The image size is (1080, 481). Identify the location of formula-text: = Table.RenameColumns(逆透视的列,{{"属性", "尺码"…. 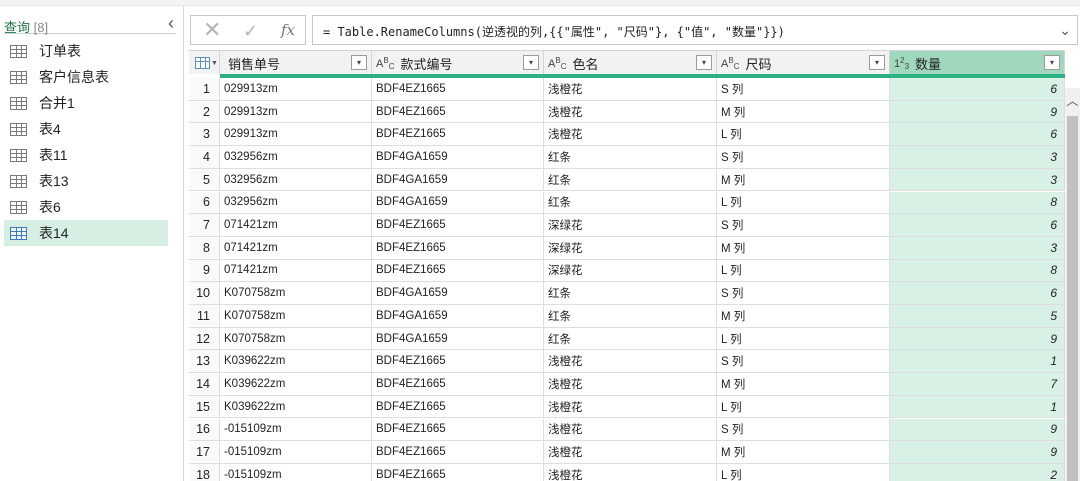
(554, 31).